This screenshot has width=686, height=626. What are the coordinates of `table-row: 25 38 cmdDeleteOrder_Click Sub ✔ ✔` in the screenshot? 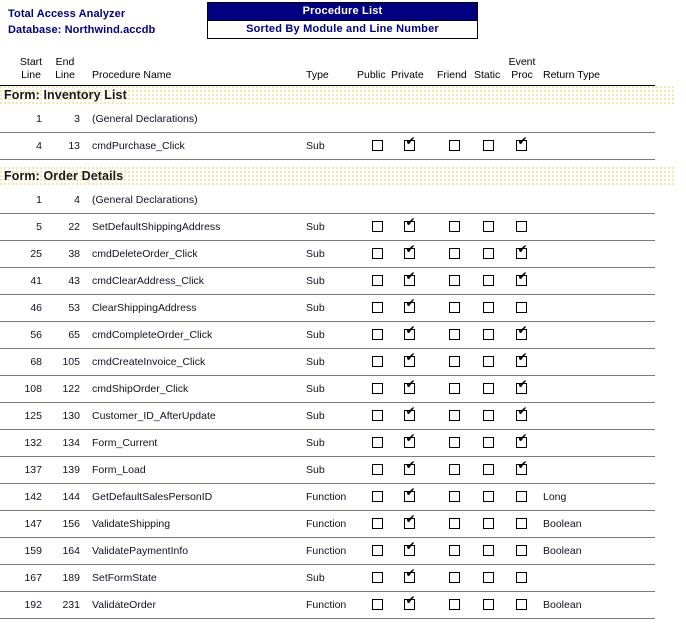 It's located at (327, 254).